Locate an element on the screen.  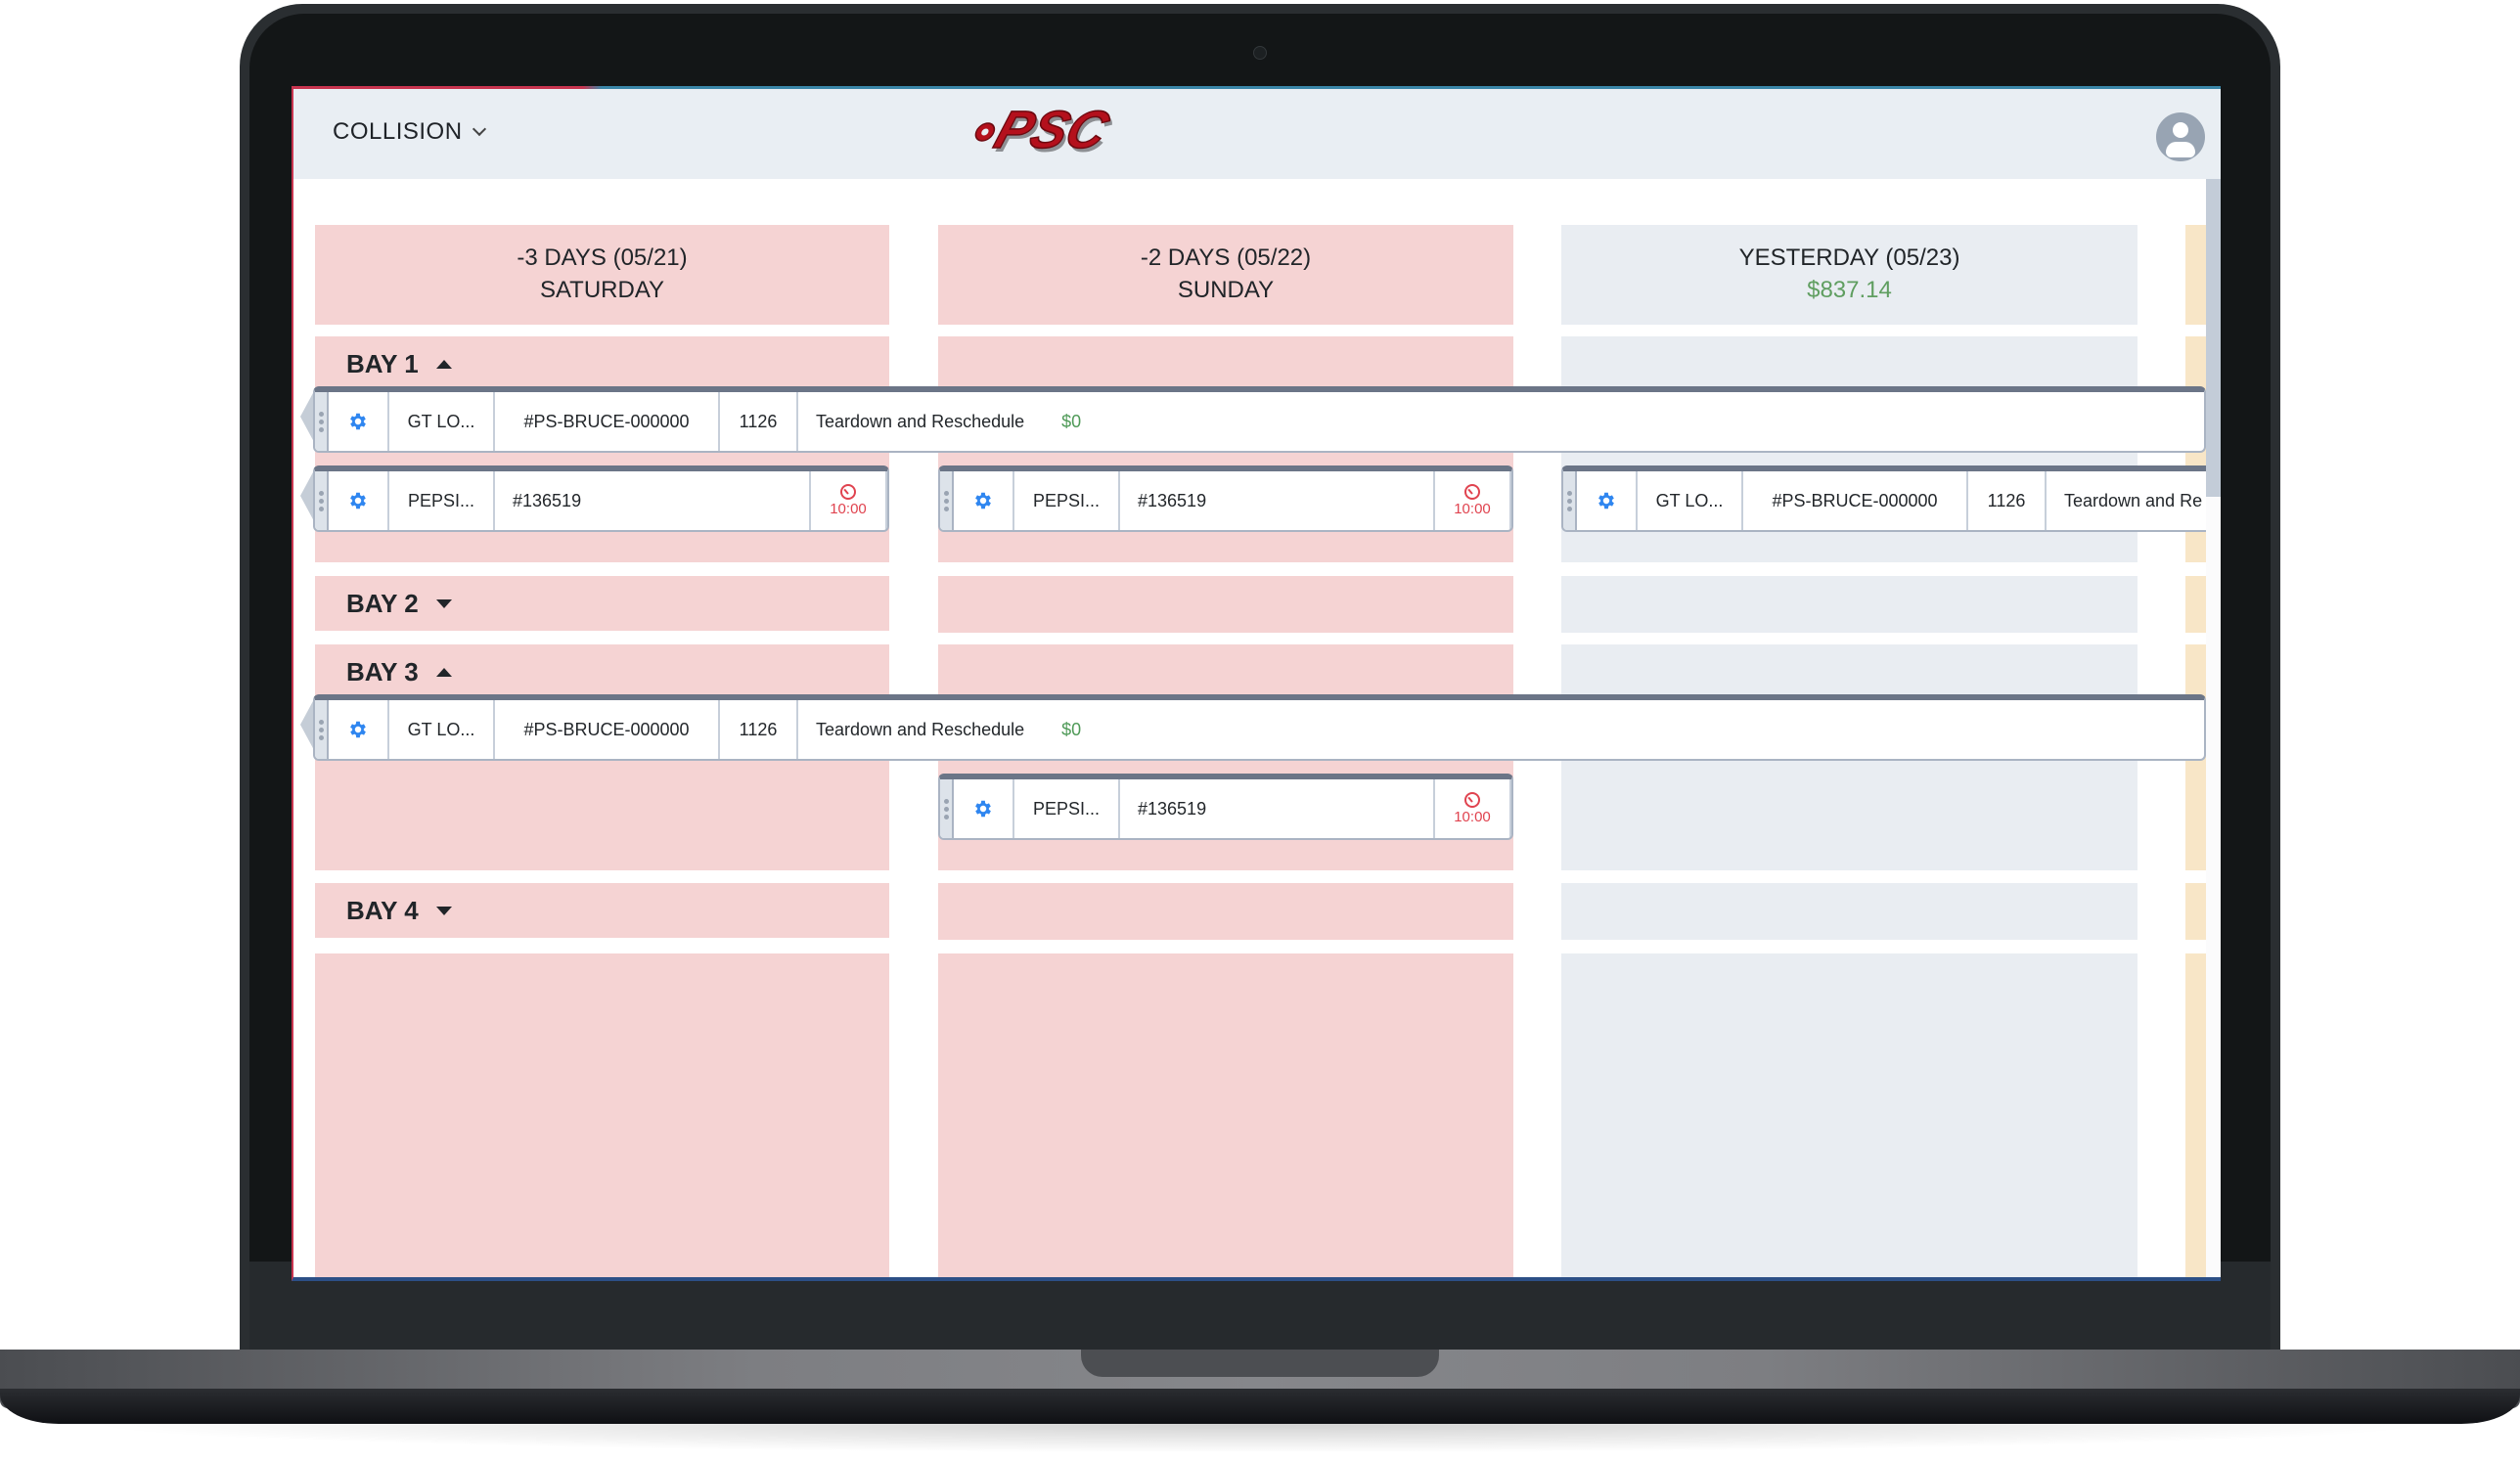
chevron-down-icon is located at coordinates (479, 129).